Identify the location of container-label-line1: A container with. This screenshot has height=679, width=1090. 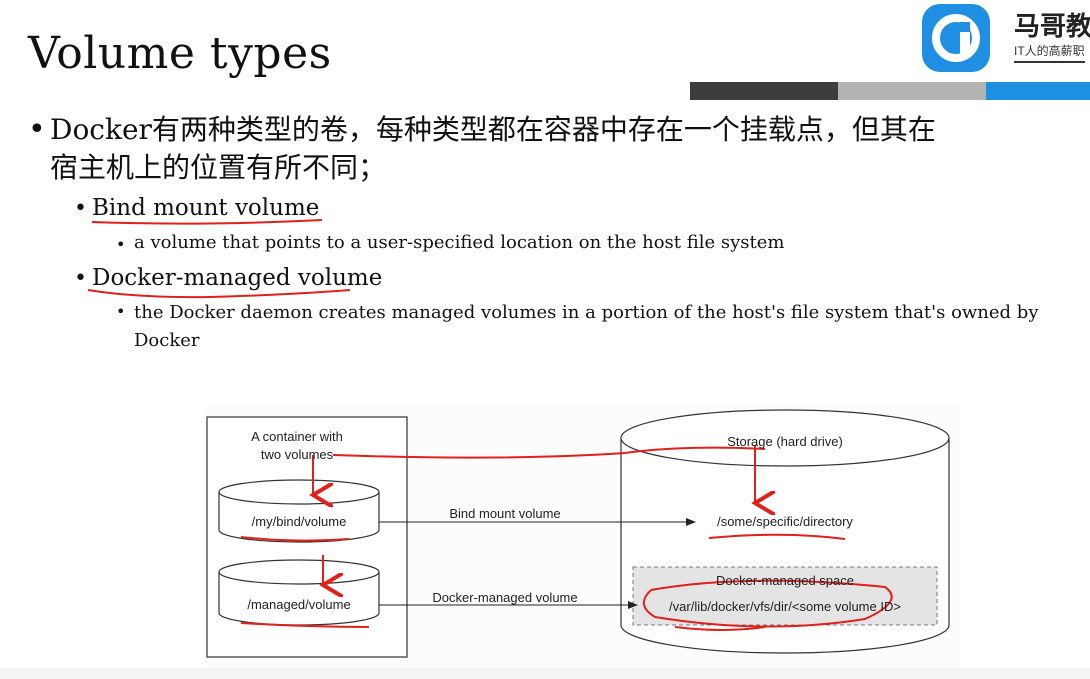
(297, 436).